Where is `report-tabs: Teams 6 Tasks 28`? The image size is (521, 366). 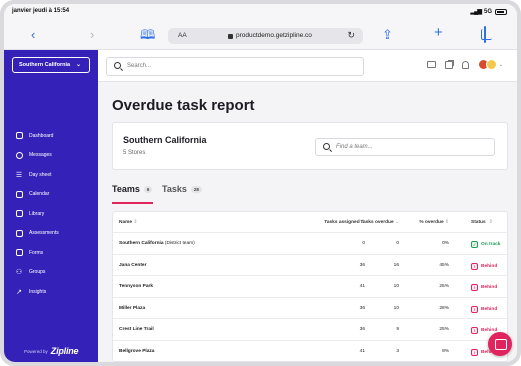 report-tabs: Teams 6 Tasks 28 is located at coordinates (310, 194).